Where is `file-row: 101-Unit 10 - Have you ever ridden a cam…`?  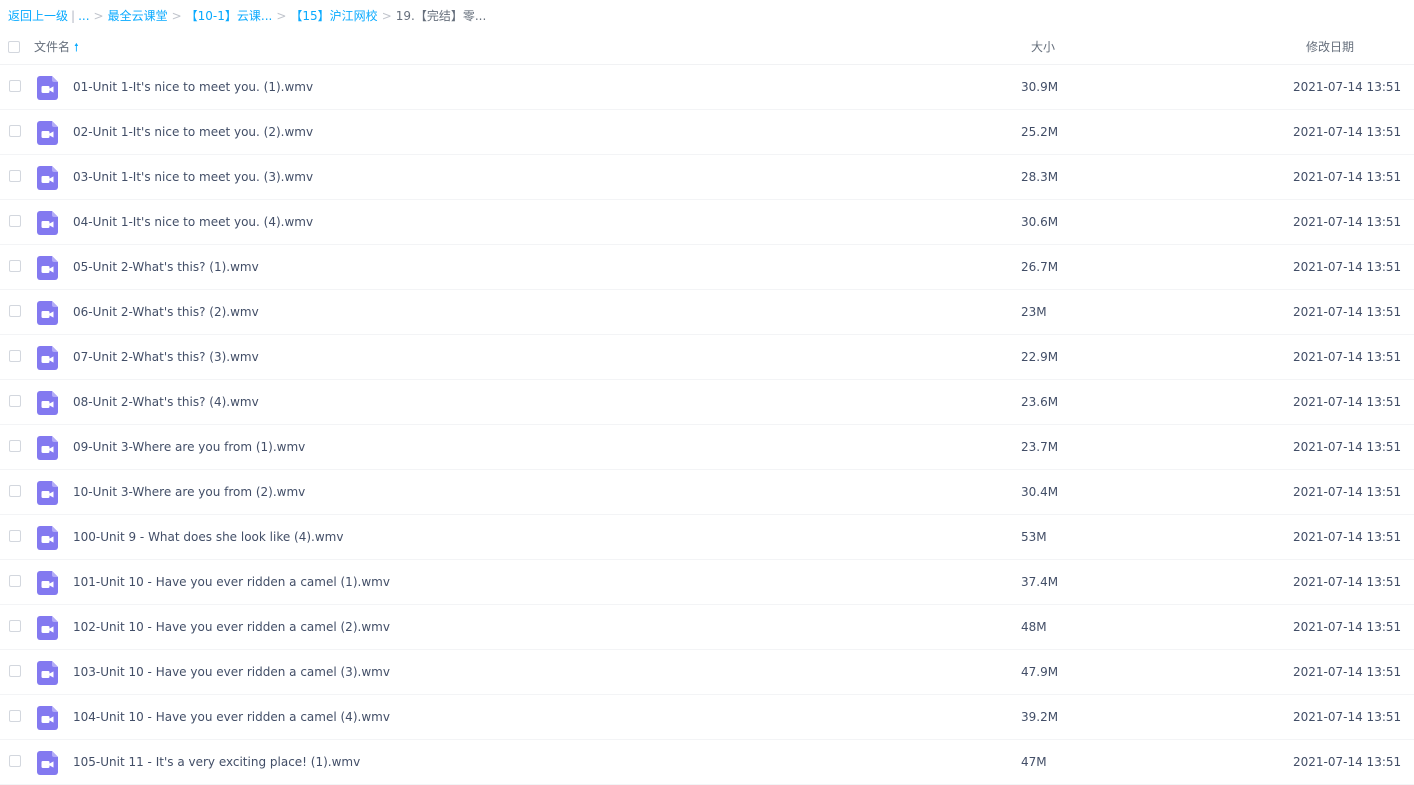 file-row: 101-Unit 10 - Have you ever ridden a cam… is located at coordinates (707, 582).